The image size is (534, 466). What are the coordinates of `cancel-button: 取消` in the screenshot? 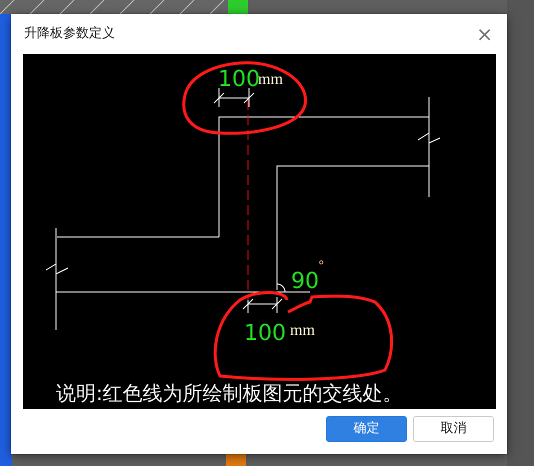 It's located at (453, 429).